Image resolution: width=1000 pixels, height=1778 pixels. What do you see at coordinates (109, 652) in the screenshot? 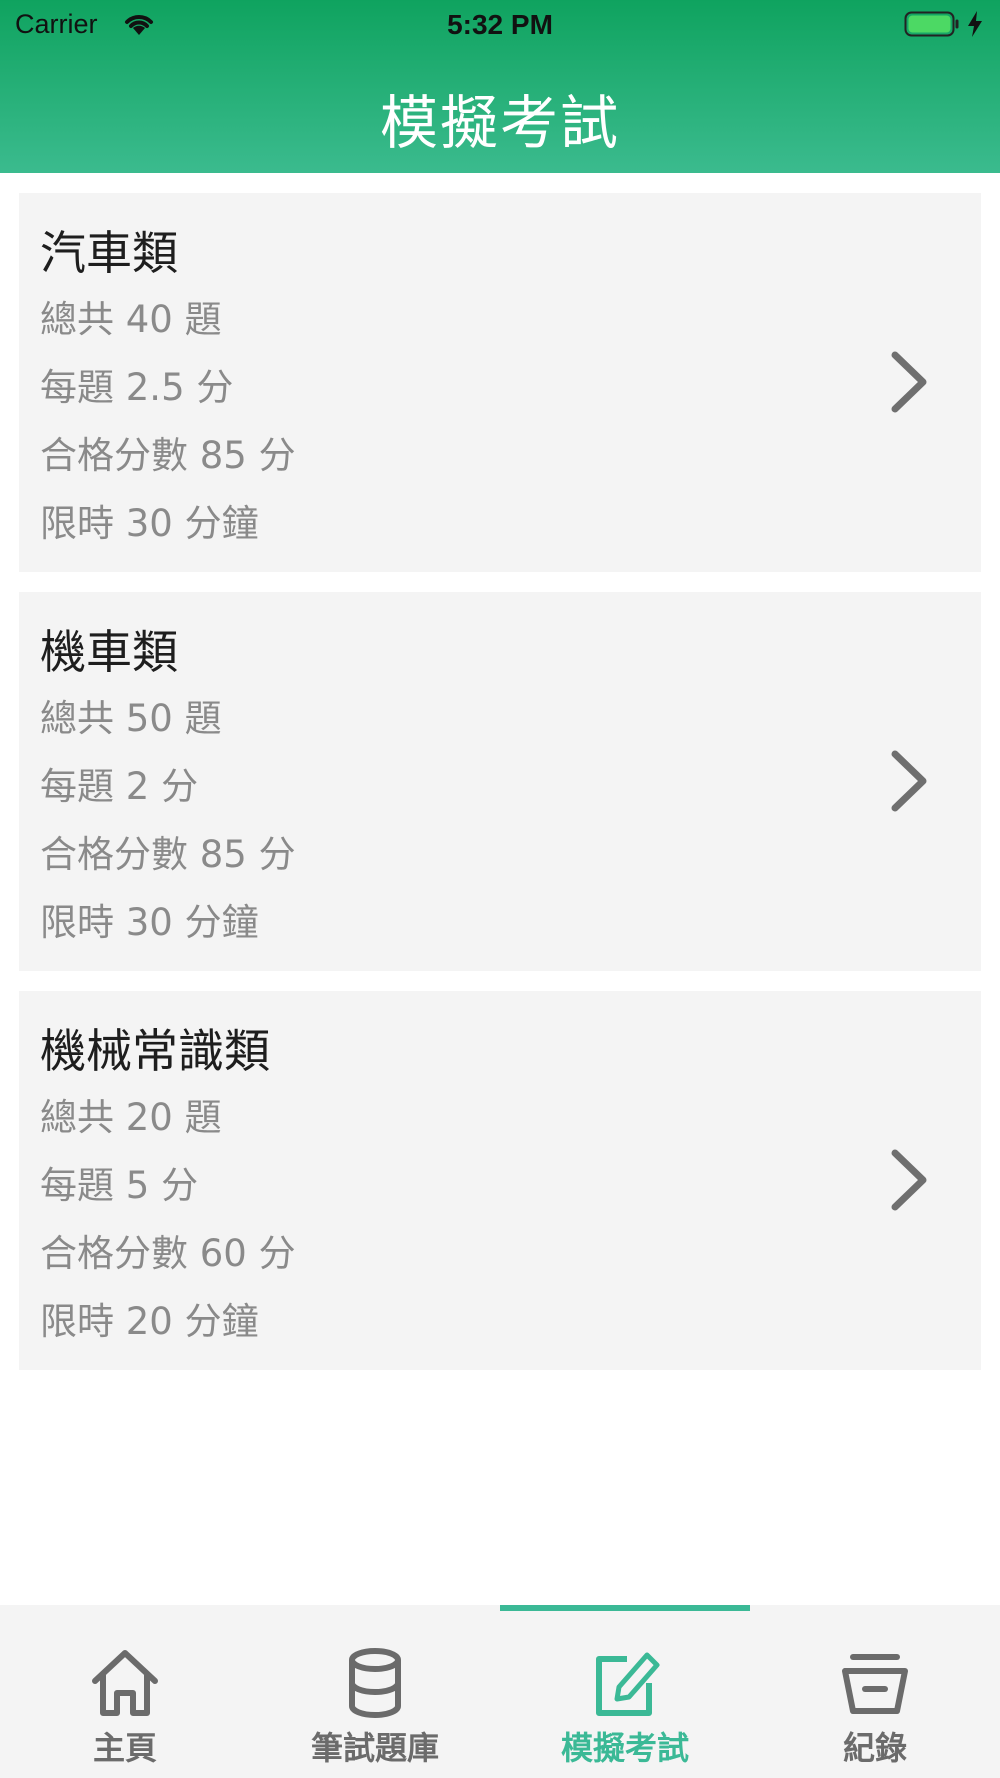
I see `exam-title: 機車類` at bounding box center [109, 652].